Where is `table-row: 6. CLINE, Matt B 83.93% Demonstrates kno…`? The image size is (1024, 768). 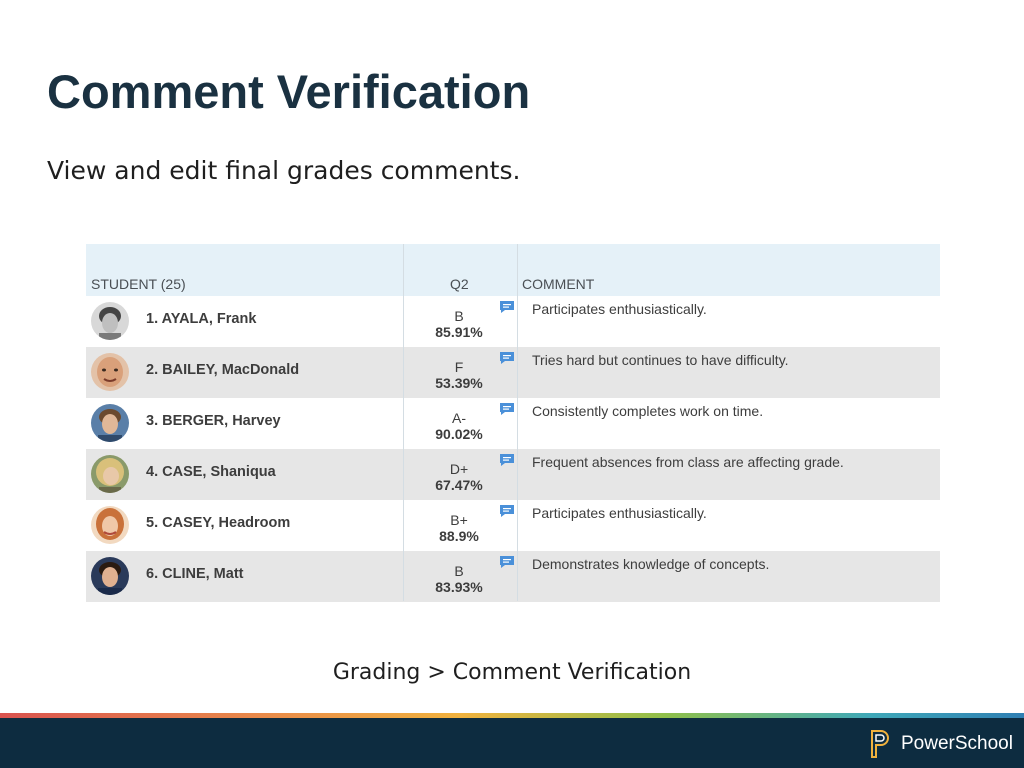
table-row: 6. CLINE, Matt B 83.93% Demonstrates kno… is located at coordinates (513, 576).